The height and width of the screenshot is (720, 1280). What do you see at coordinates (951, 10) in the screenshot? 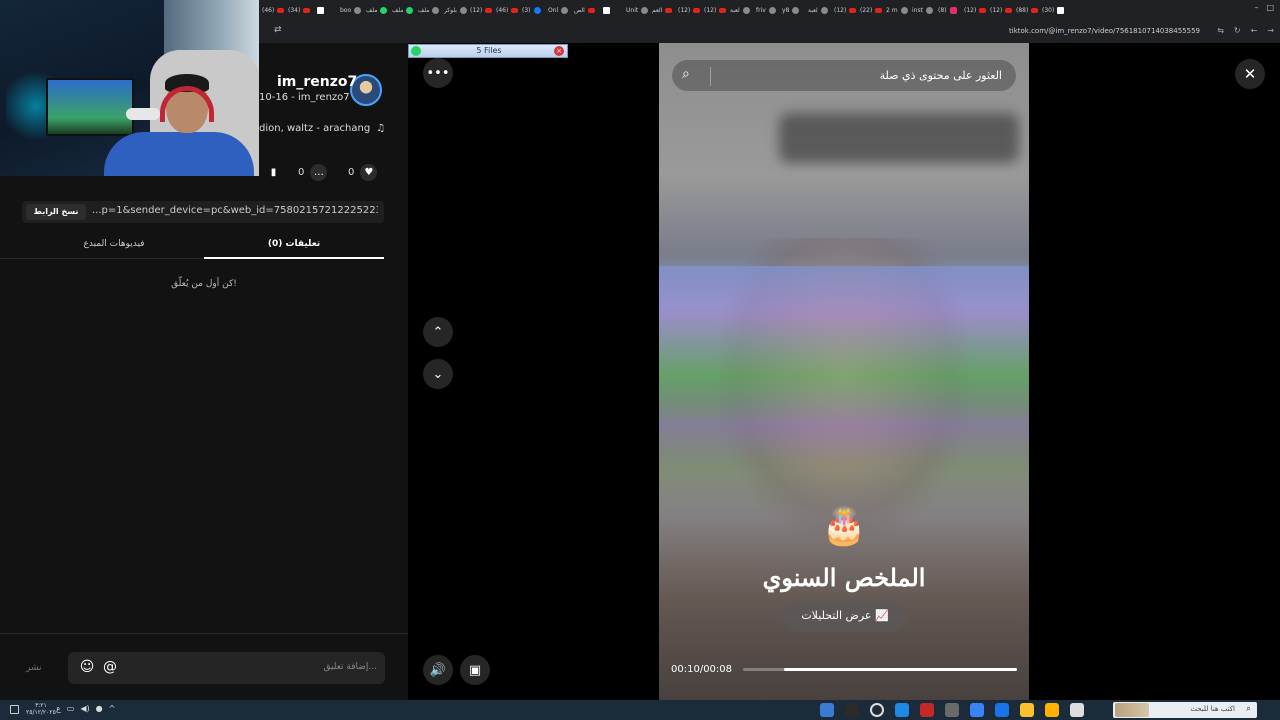
I see `browser-tab: (8)` at bounding box center [951, 10].